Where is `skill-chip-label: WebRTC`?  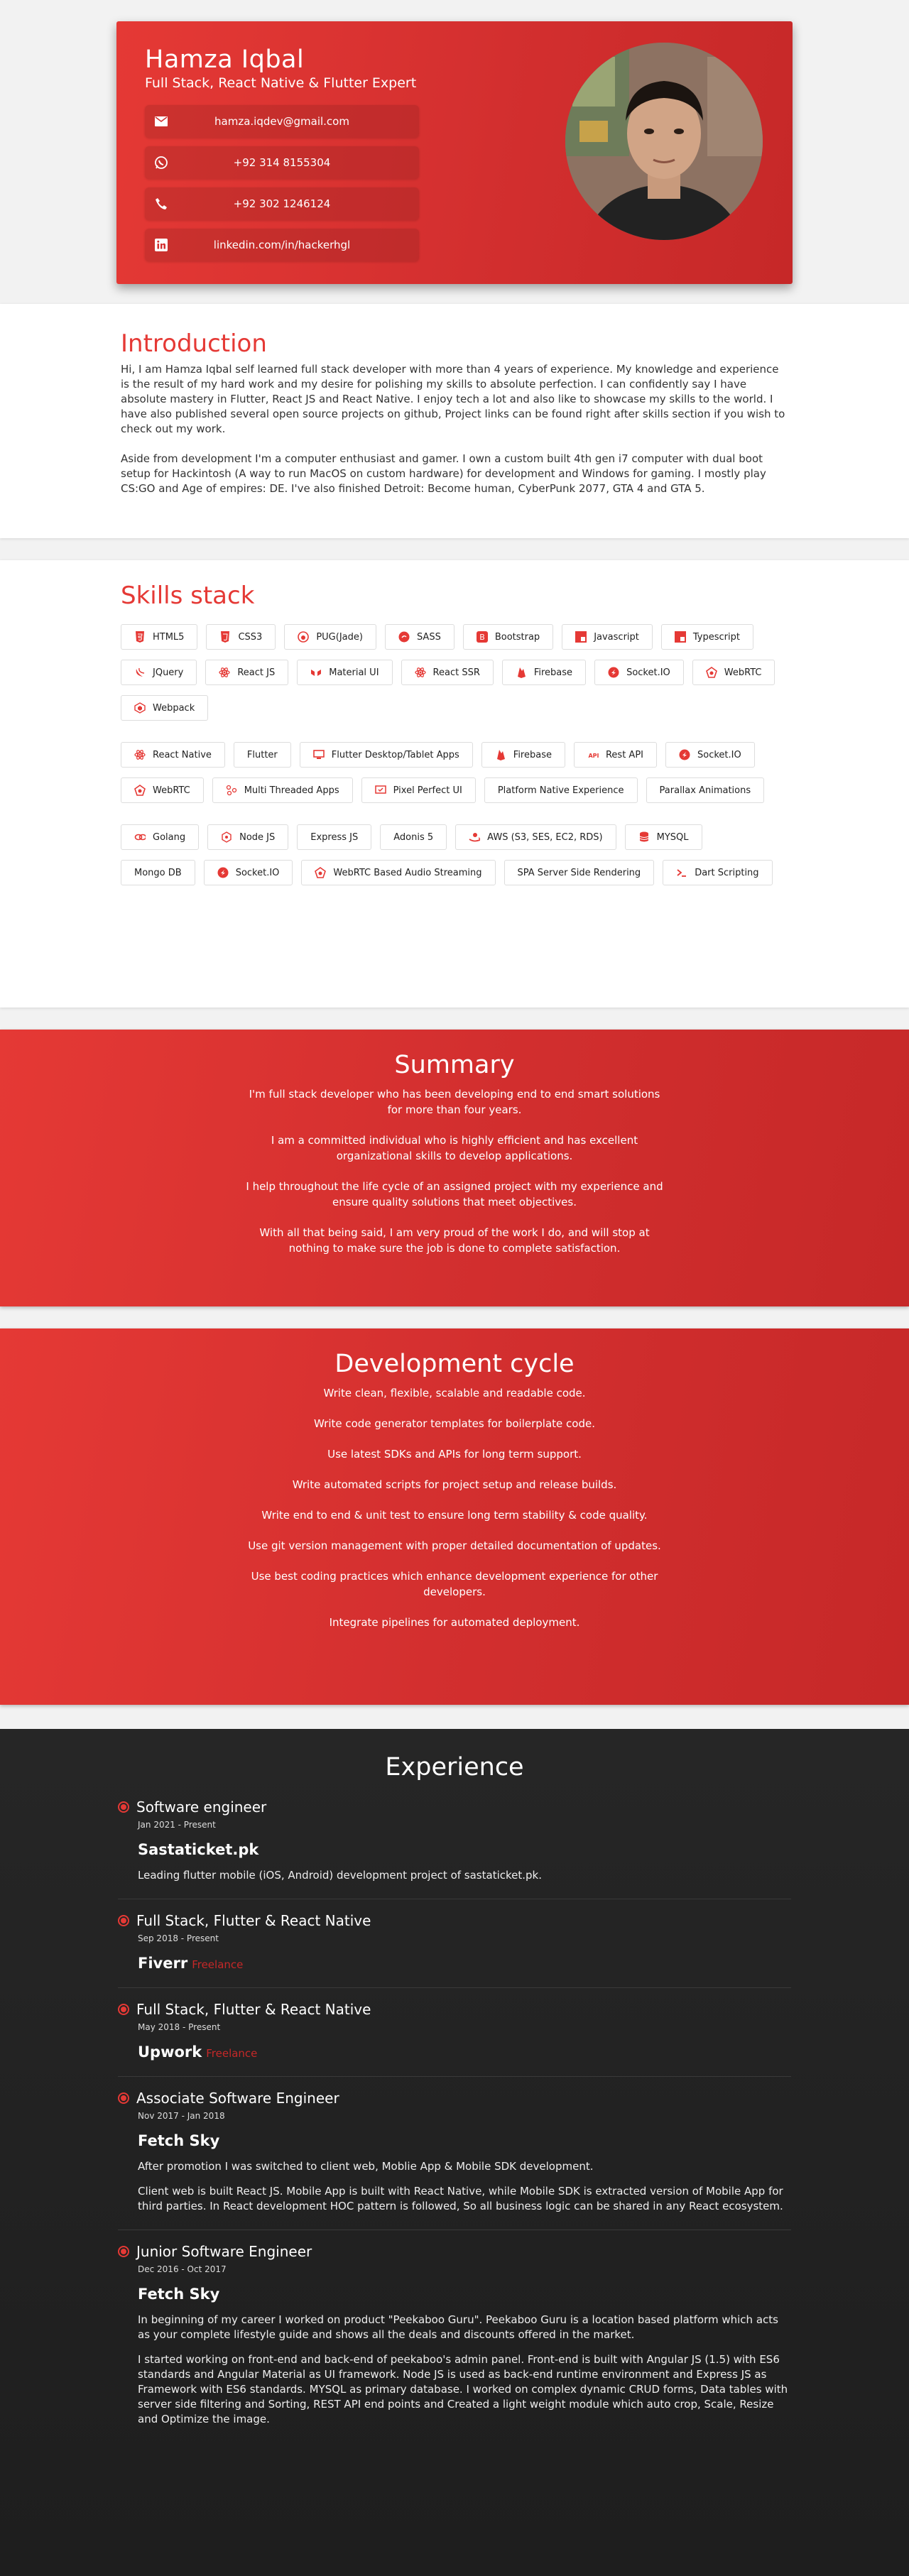 skill-chip-label: WebRTC is located at coordinates (172, 790).